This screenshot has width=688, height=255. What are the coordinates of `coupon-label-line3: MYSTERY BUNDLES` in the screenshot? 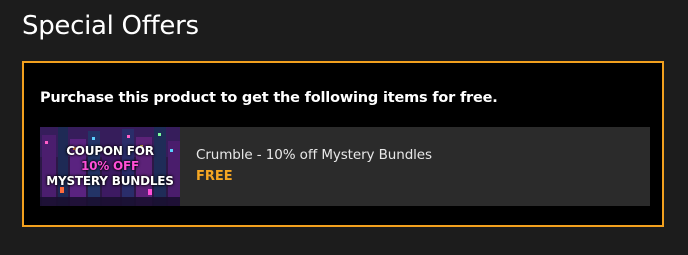 It's located at (110, 181).